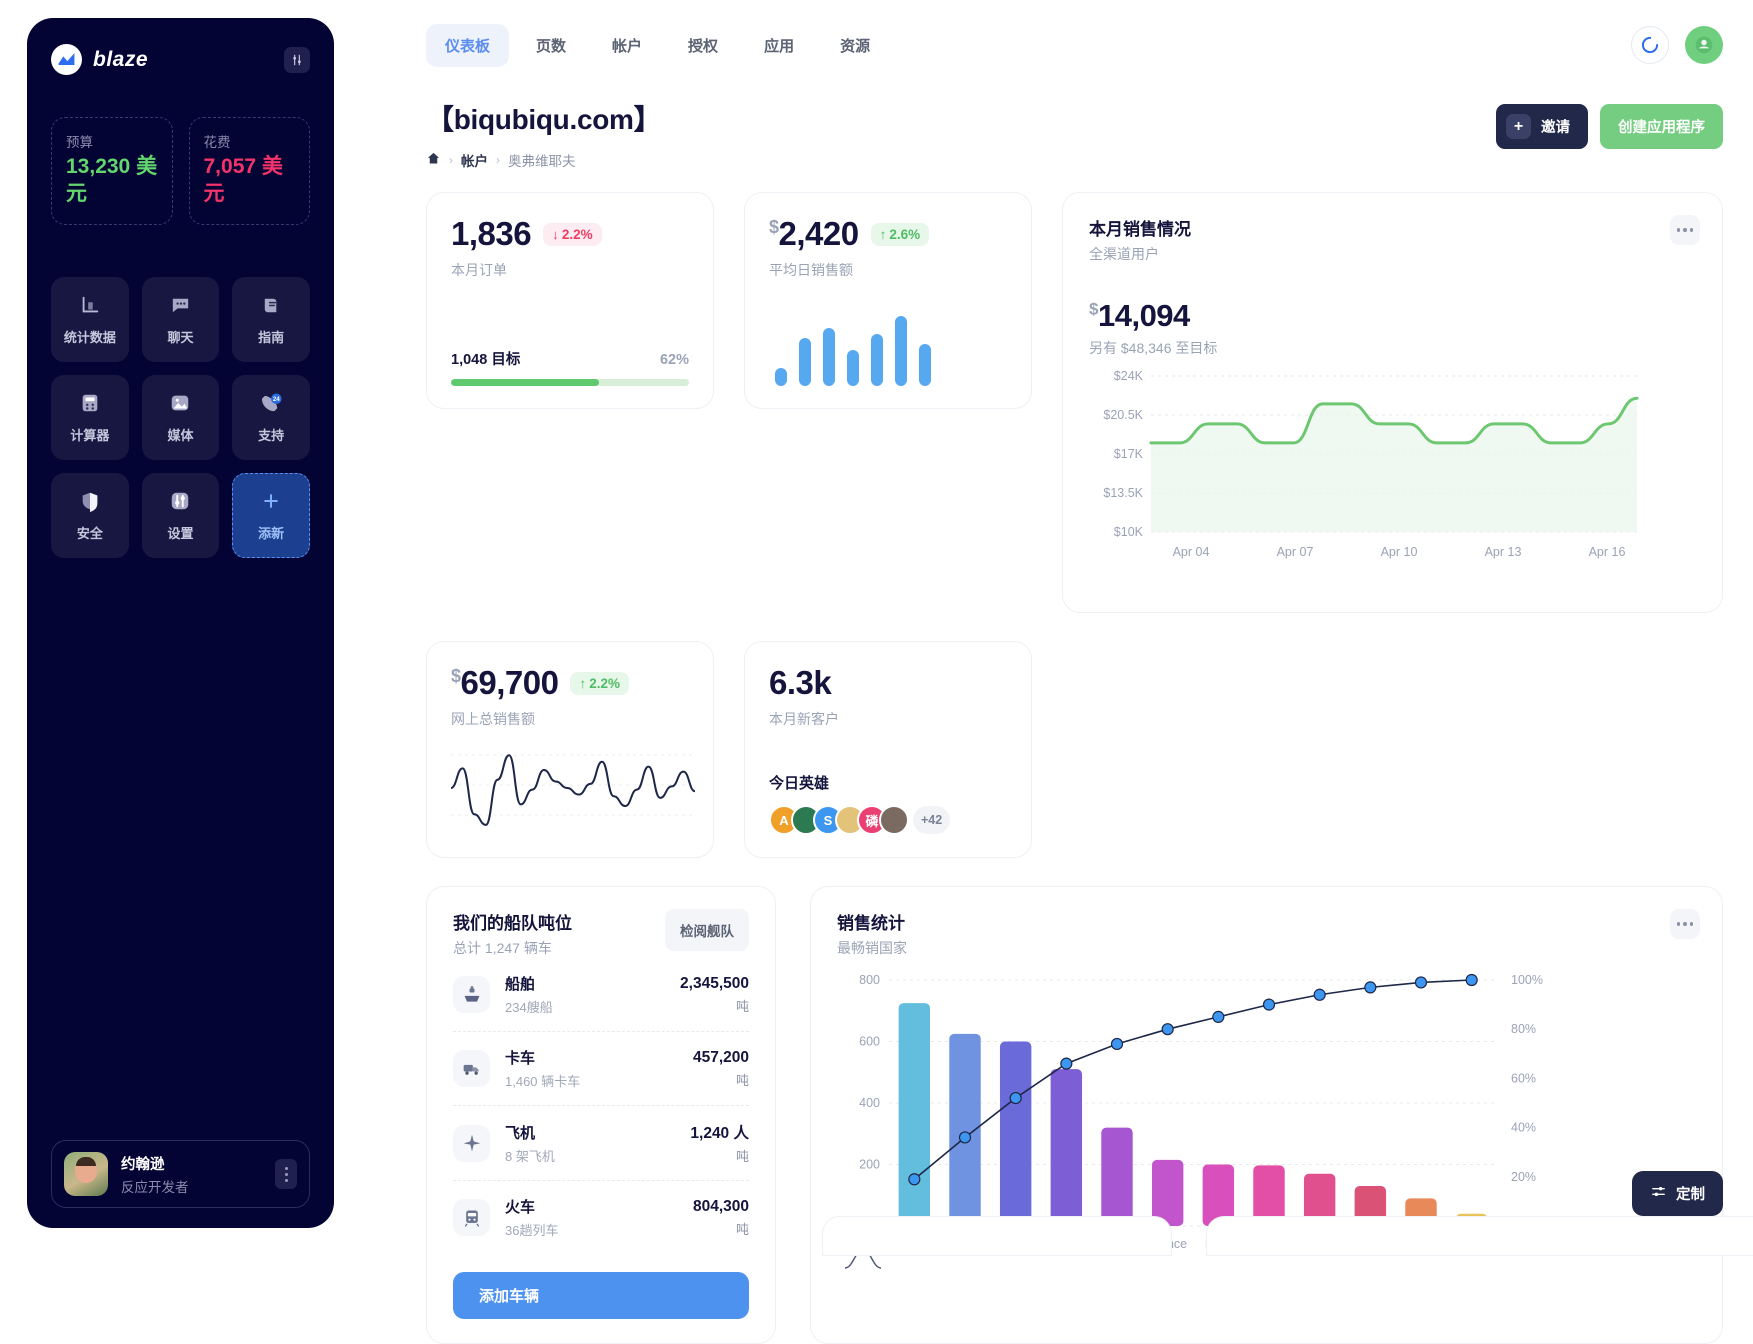  What do you see at coordinates (627, 45) in the screenshot?
I see `tab-accounts: 帐户` at bounding box center [627, 45].